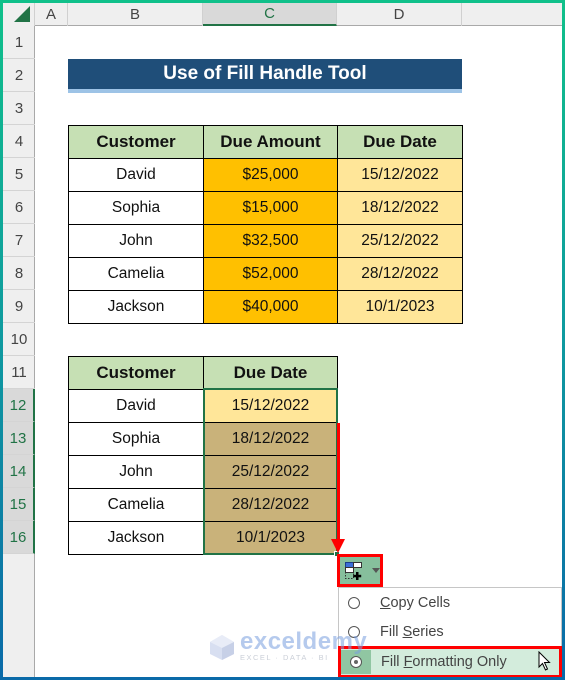  What do you see at coordinates (136, 373) in the screenshot?
I see `table2-header-0: Customer` at bounding box center [136, 373].